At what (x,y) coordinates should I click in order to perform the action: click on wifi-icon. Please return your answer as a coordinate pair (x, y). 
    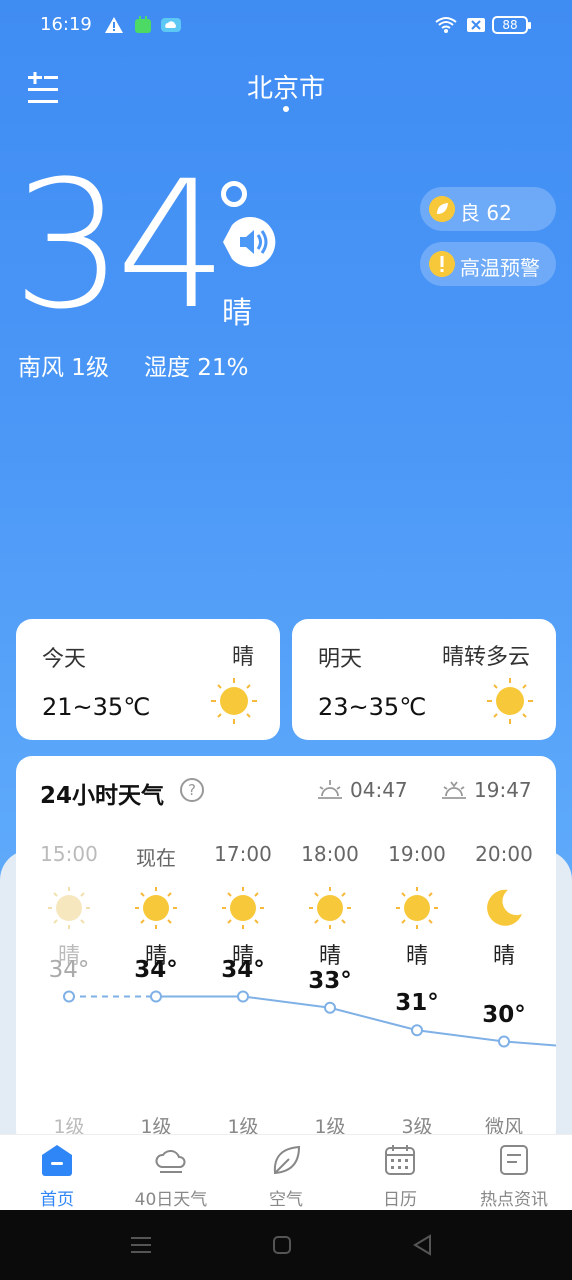
    Looking at the image, I should click on (446, 25).